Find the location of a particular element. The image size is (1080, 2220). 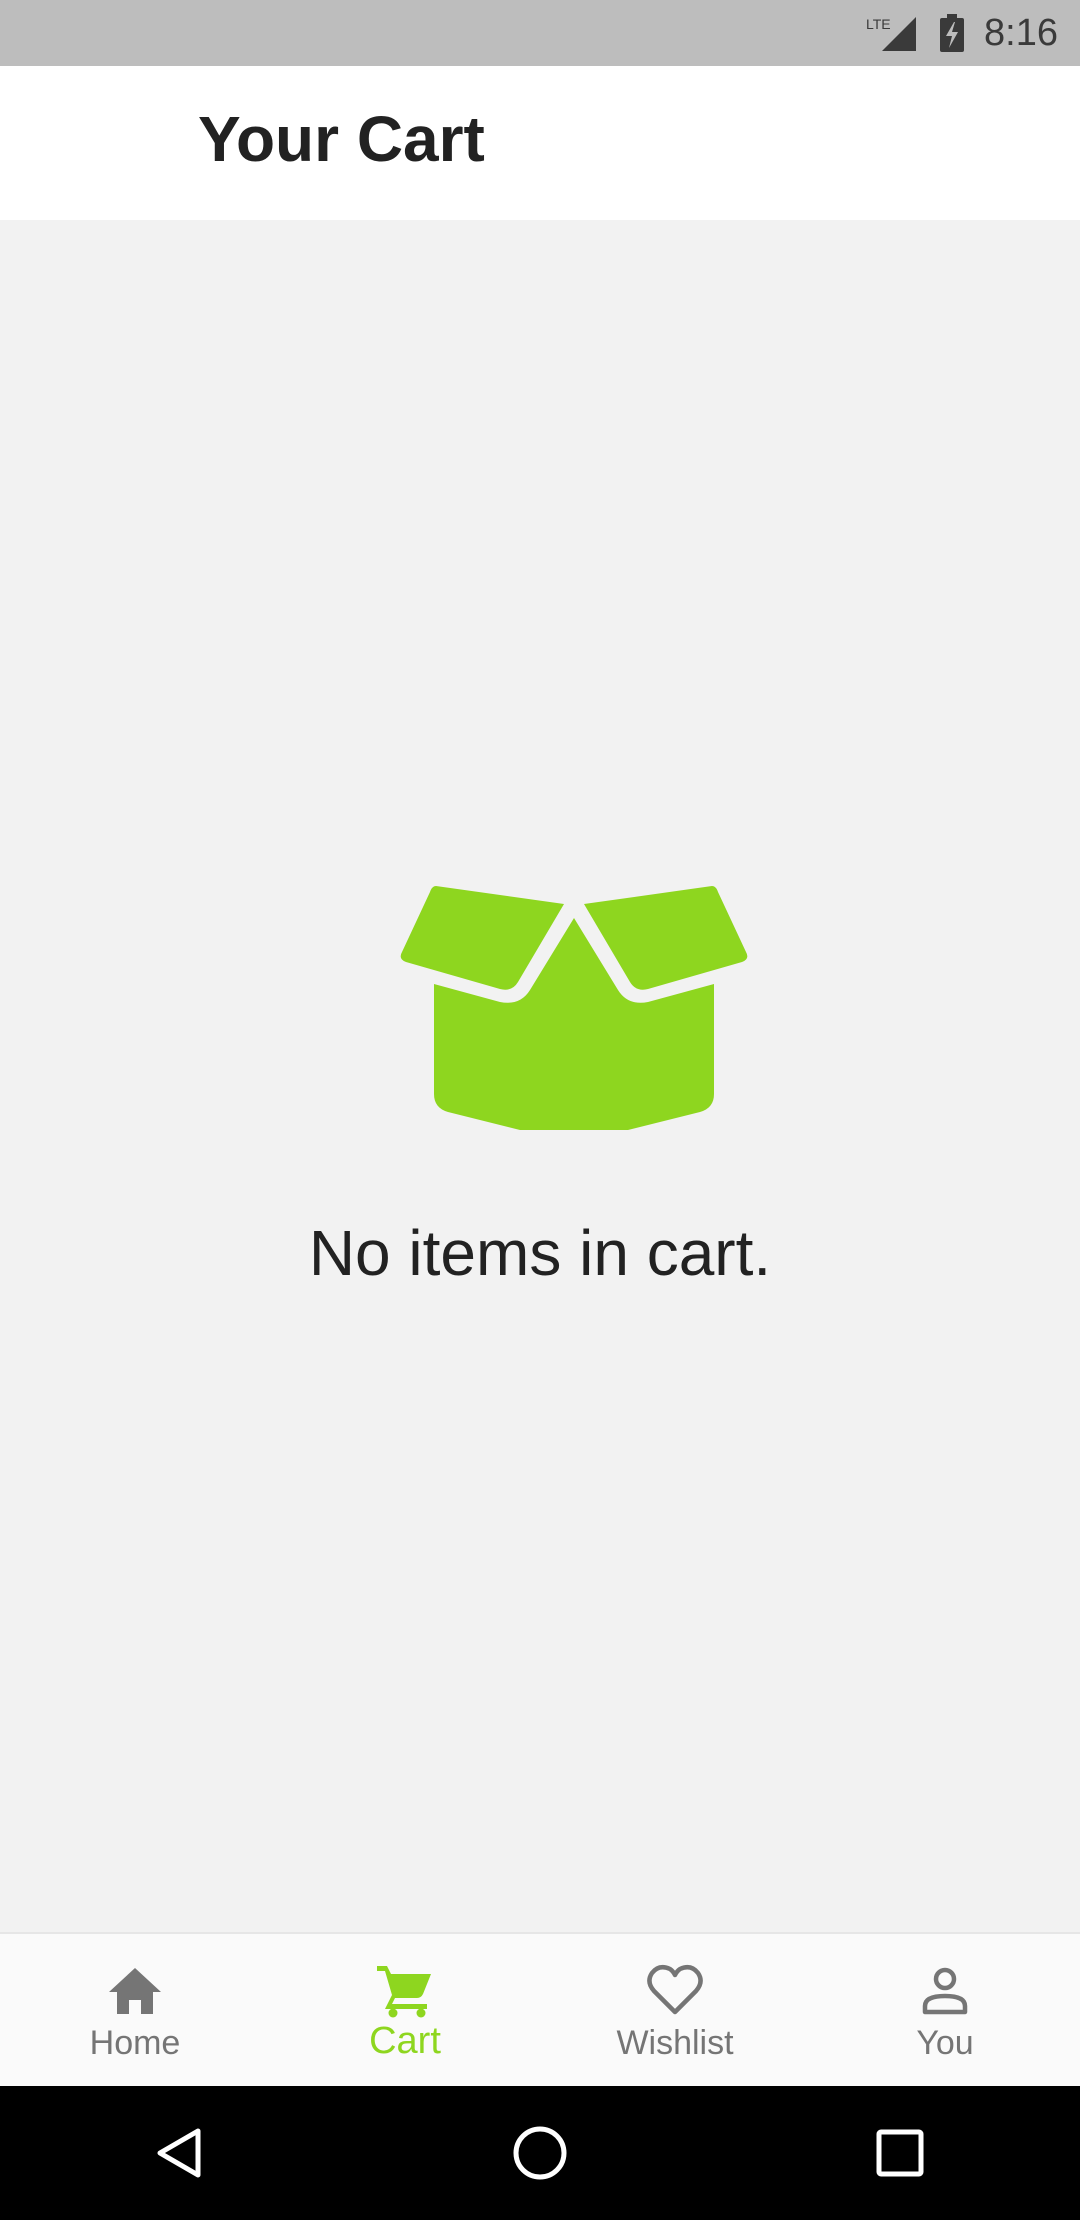

network-type: LTE is located at coordinates (878, 24).